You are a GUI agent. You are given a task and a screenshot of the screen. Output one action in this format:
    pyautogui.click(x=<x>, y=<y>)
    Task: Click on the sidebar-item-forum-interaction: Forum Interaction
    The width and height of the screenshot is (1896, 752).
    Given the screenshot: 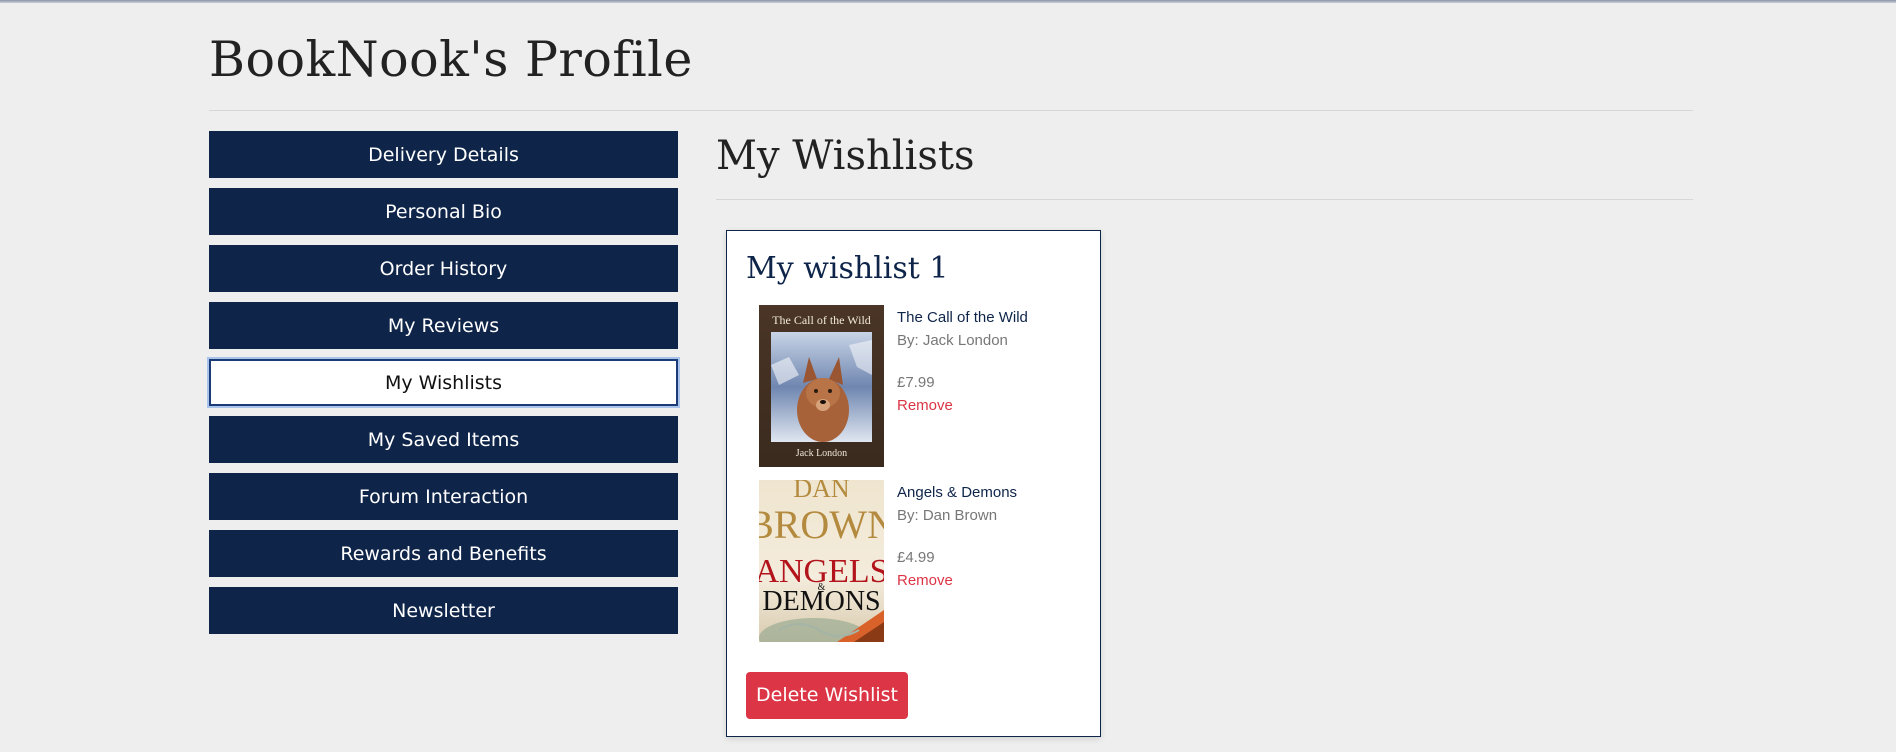 What is the action you would take?
    pyautogui.click(x=443, y=496)
    